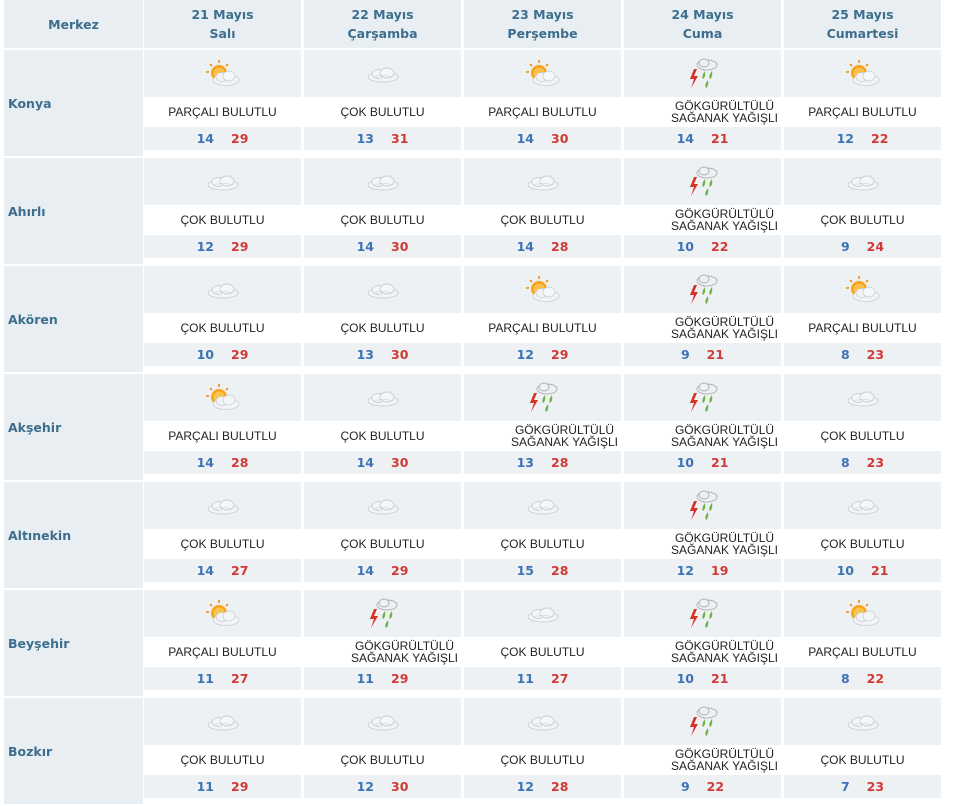 The height and width of the screenshot is (806, 958). I want to click on temp-band: 12 22, so click(862, 138).